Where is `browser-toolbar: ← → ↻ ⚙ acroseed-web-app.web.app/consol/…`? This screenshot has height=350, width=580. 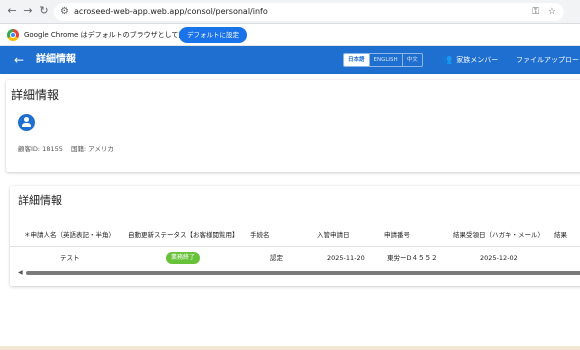 browser-toolbar: ← → ↻ ⚙ acroseed-web-app.web.app/consol/… is located at coordinates (290, 12).